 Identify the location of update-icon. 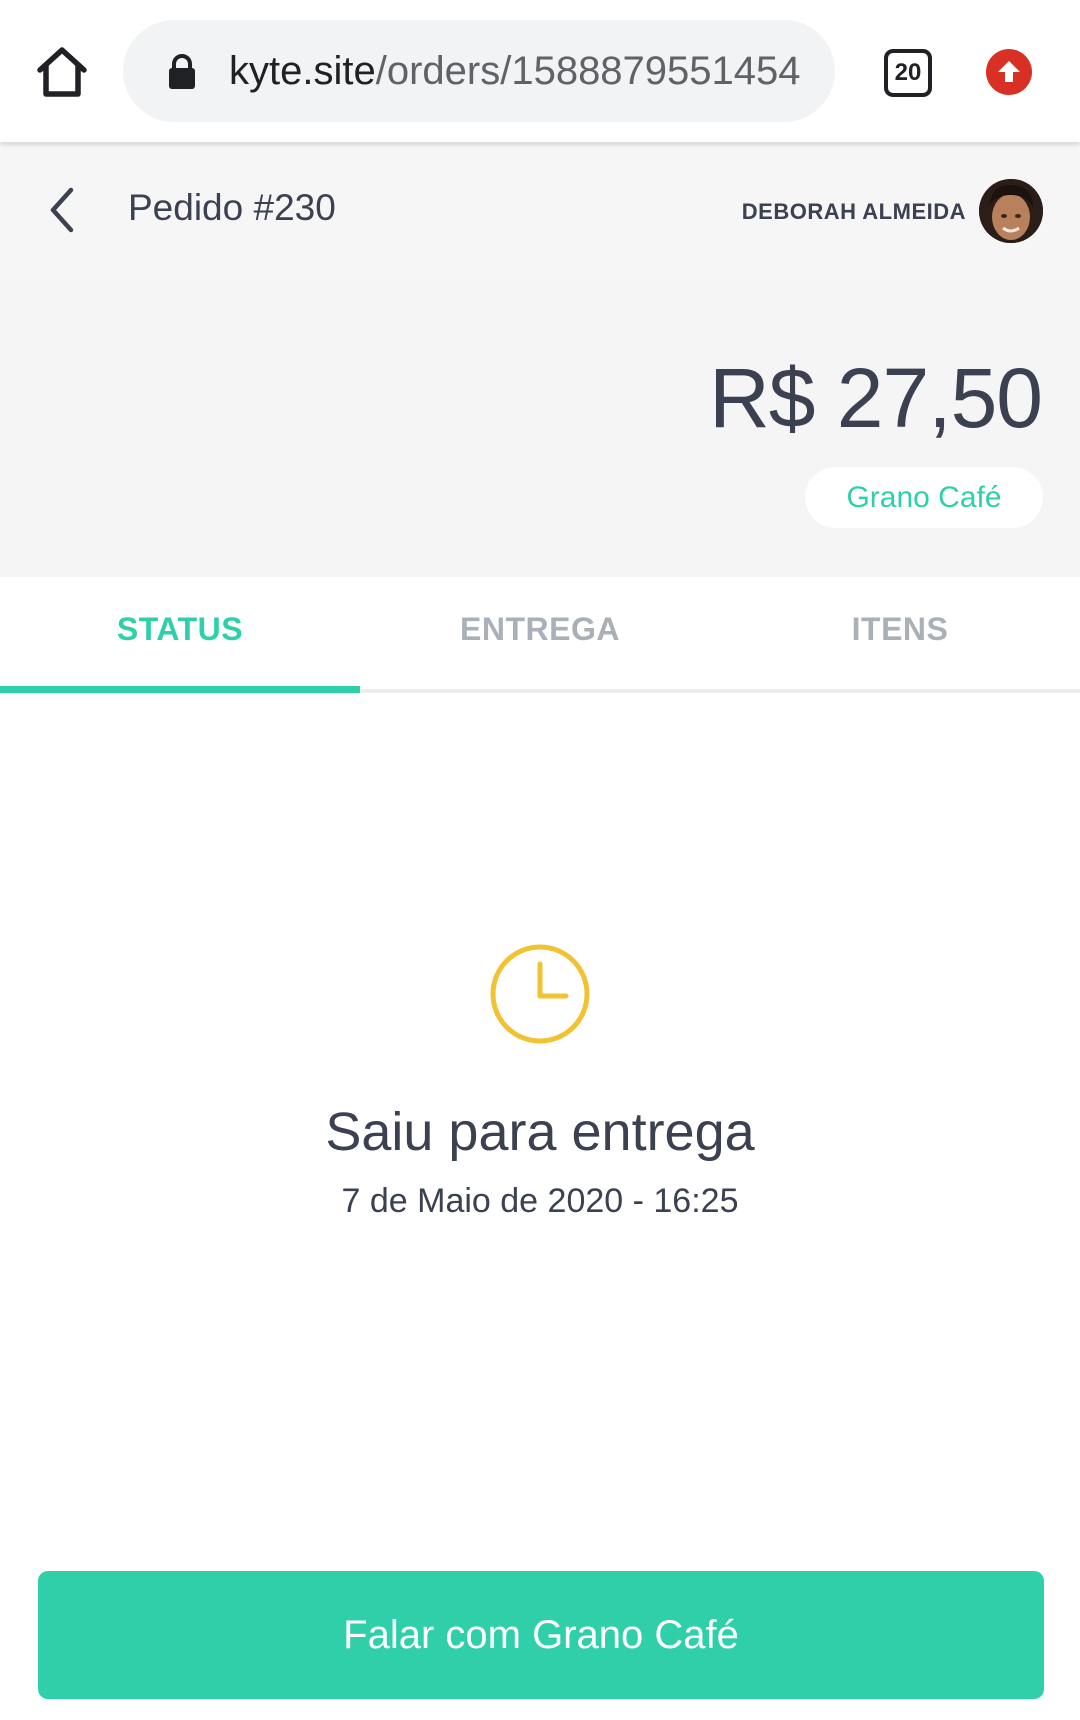
(1009, 72).